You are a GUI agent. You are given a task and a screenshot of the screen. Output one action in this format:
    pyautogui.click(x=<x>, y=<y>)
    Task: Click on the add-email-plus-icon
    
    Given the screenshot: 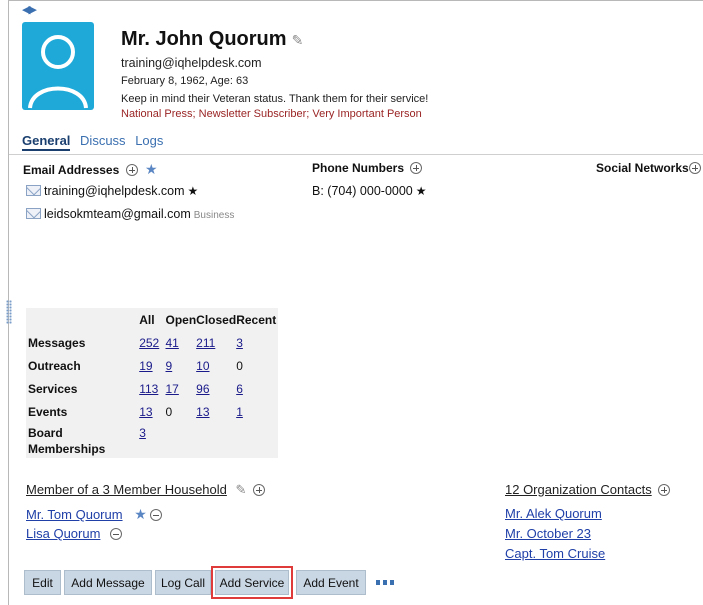 What is the action you would take?
    pyautogui.click(x=131, y=170)
    